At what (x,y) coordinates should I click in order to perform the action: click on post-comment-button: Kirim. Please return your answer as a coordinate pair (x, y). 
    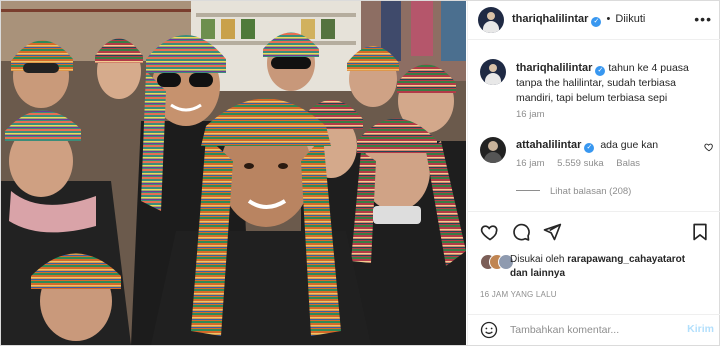
    Looking at the image, I should click on (700, 329).